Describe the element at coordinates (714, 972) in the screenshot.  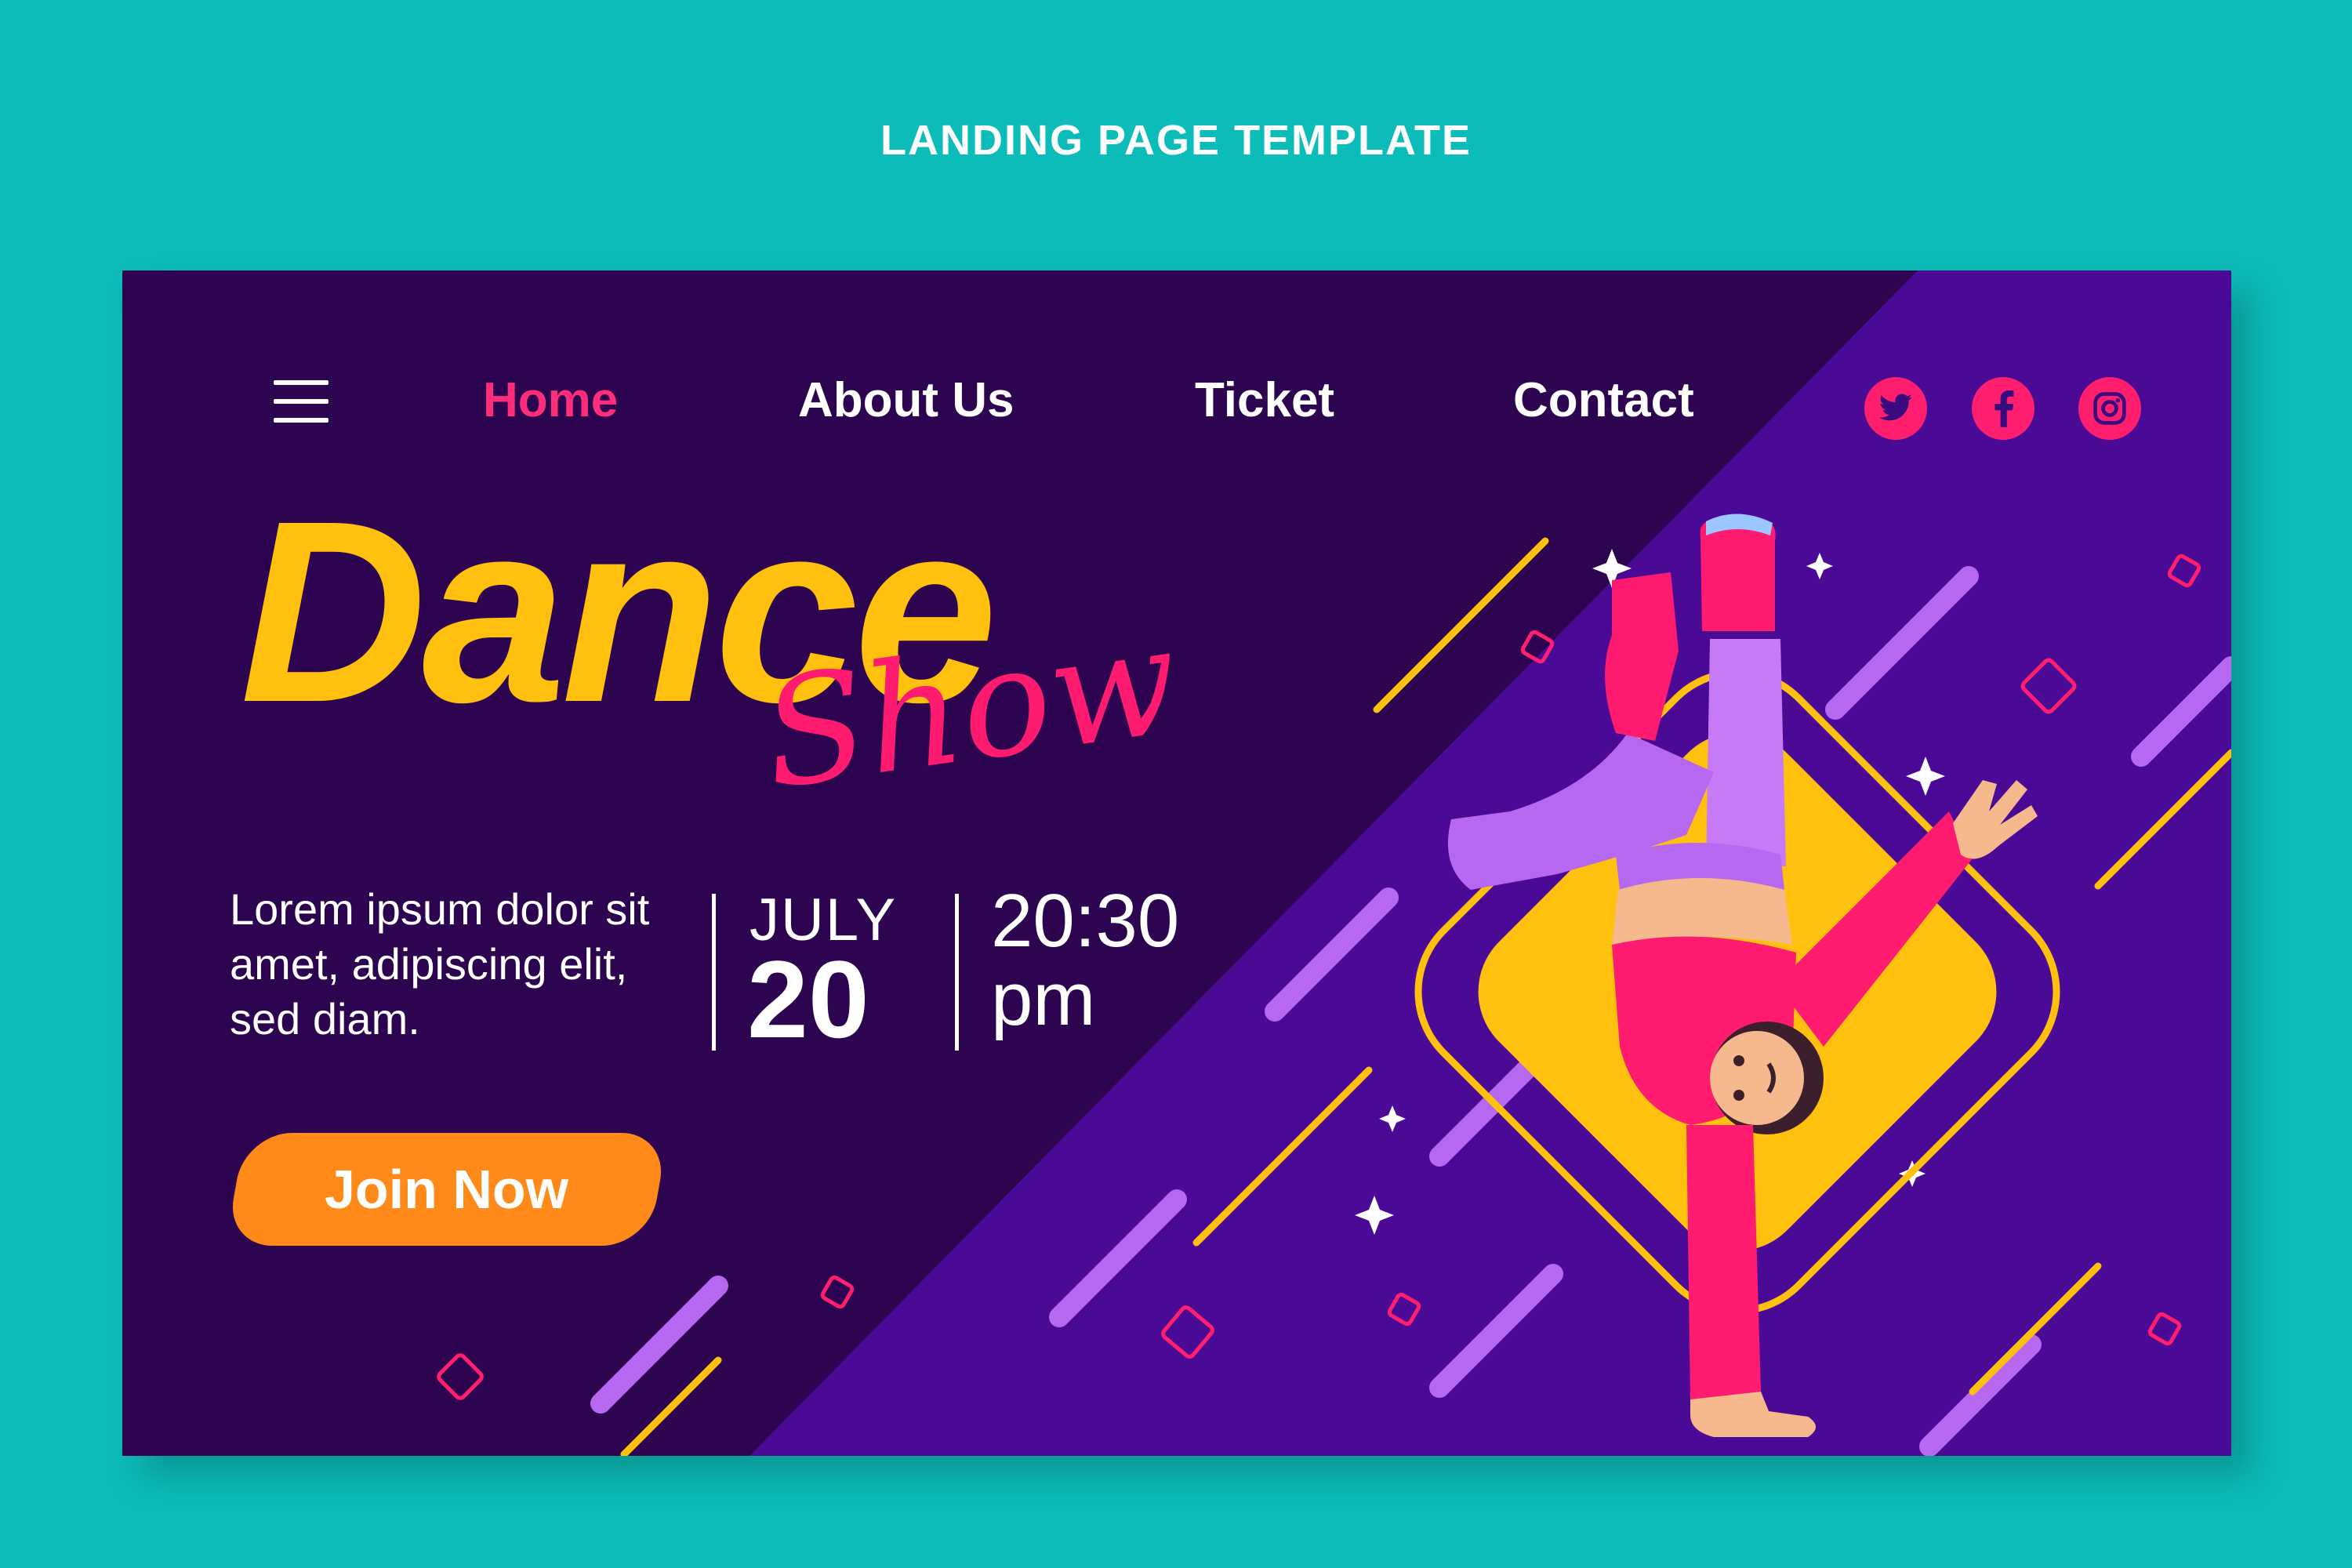
I see `date-divider` at that location.